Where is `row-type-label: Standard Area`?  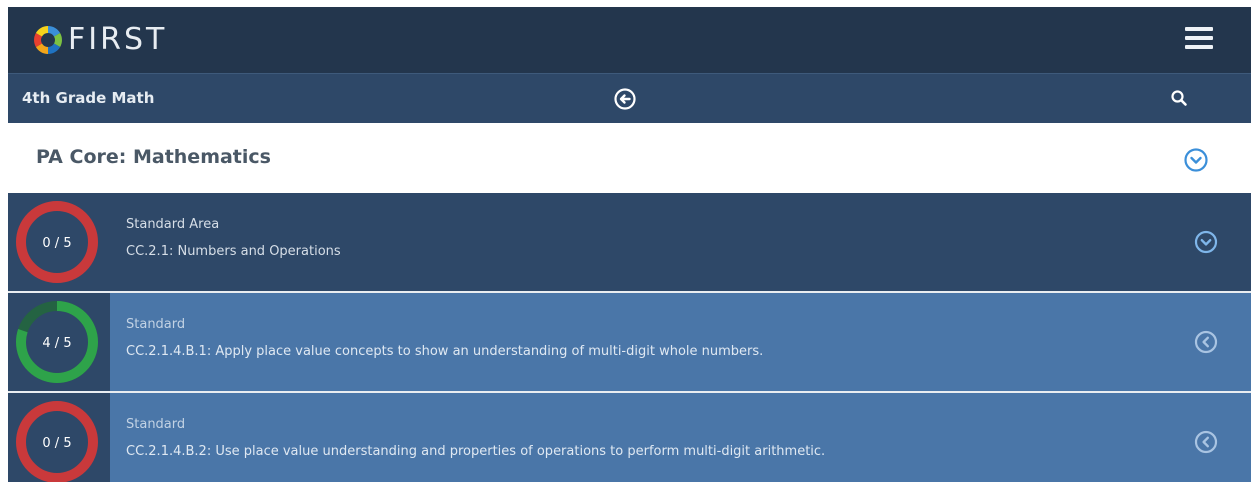 row-type-label: Standard Area is located at coordinates (173, 224).